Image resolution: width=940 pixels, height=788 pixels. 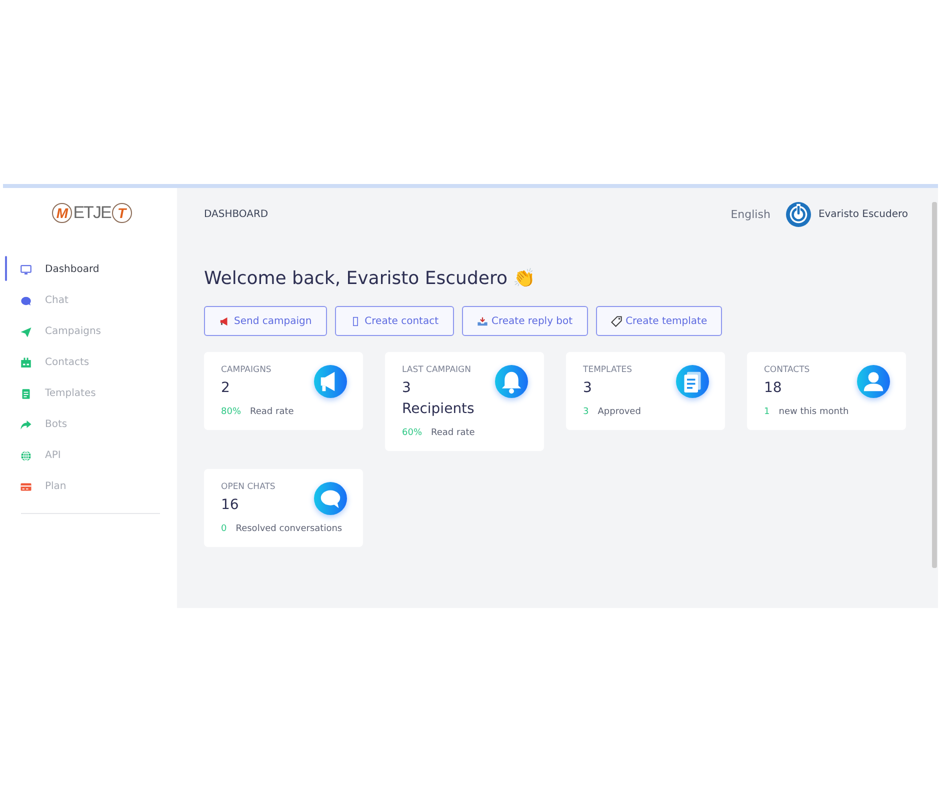 What do you see at coordinates (412, 433) in the screenshot?
I see `stat-value: 60%` at bounding box center [412, 433].